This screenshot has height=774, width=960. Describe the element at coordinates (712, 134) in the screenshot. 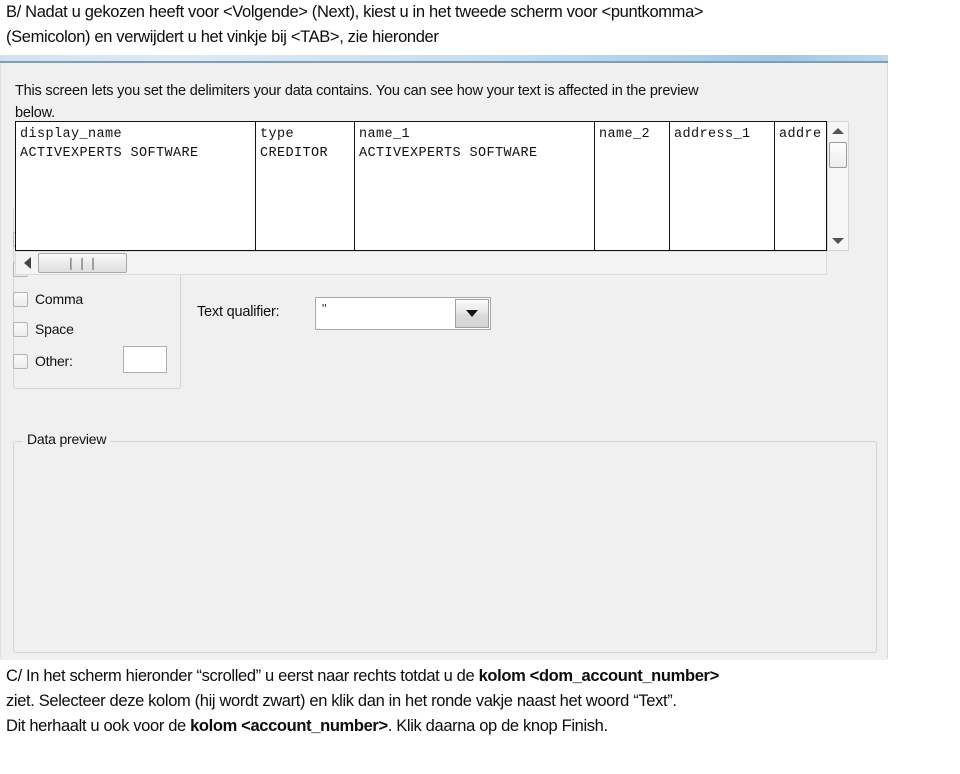

I see `data-preview-column-header: address_1` at that location.